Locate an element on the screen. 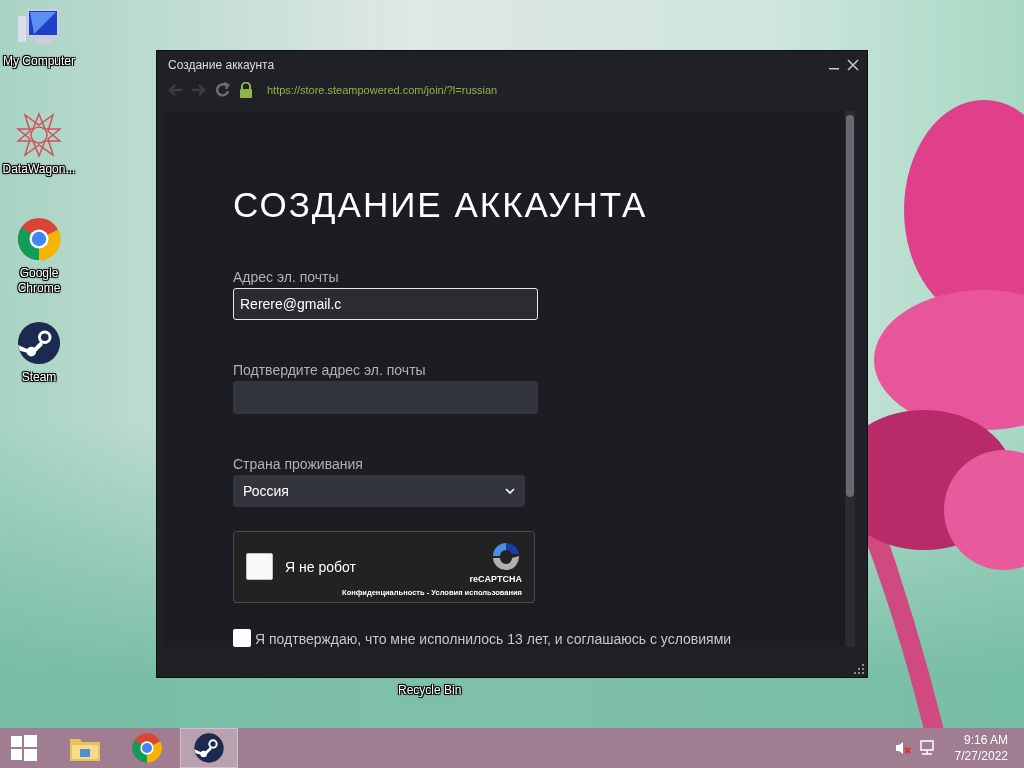 The height and width of the screenshot is (768, 1024). agree-checkbox is located at coordinates (242, 638).